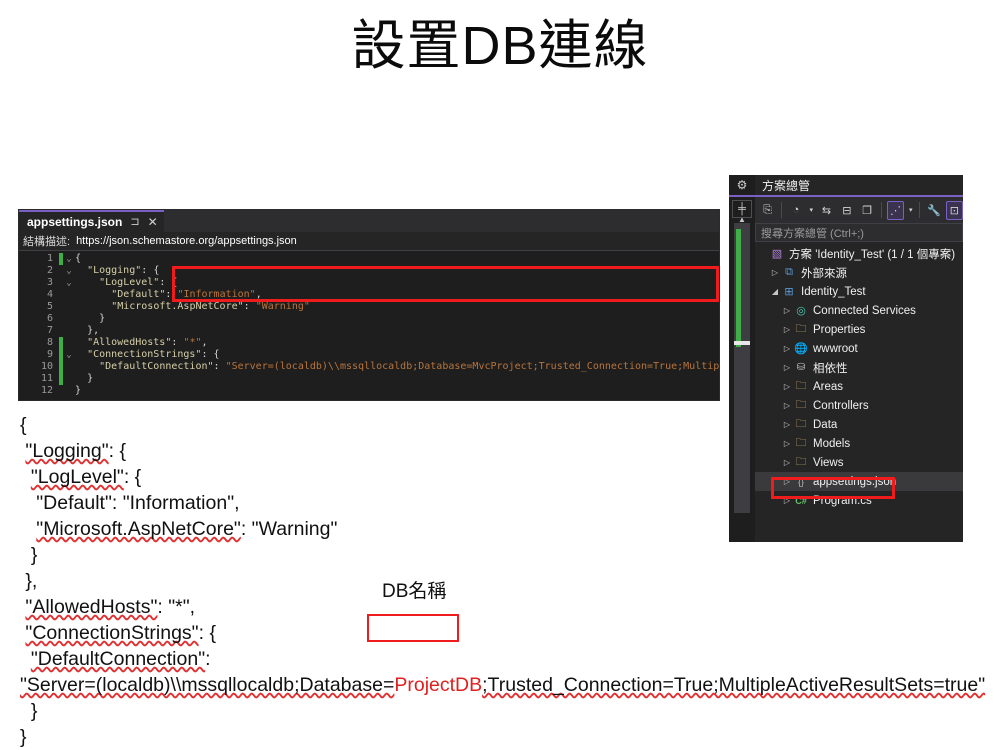 The image size is (1000, 750). What do you see at coordinates (830, 368) in the screenshot?
I see `tree-item-label: 相依性` at bounding box center [830, 368].